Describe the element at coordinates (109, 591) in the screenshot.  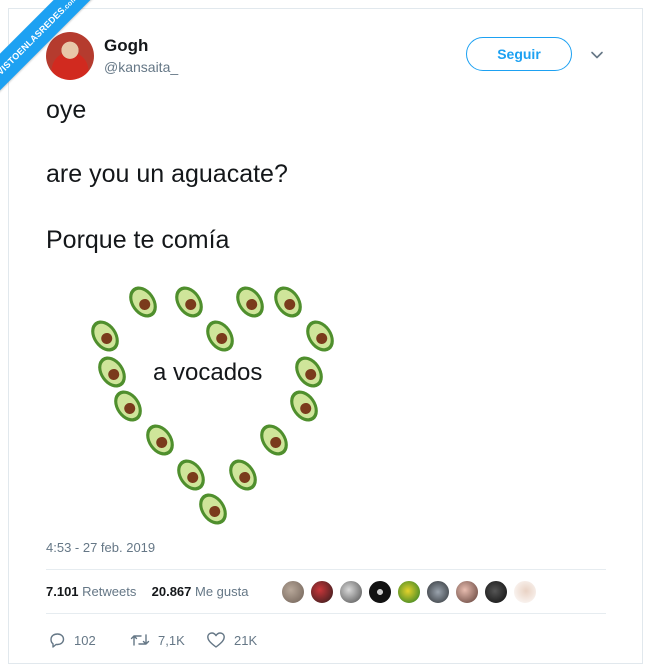
I see `retweets-label: Retweets` at that location.